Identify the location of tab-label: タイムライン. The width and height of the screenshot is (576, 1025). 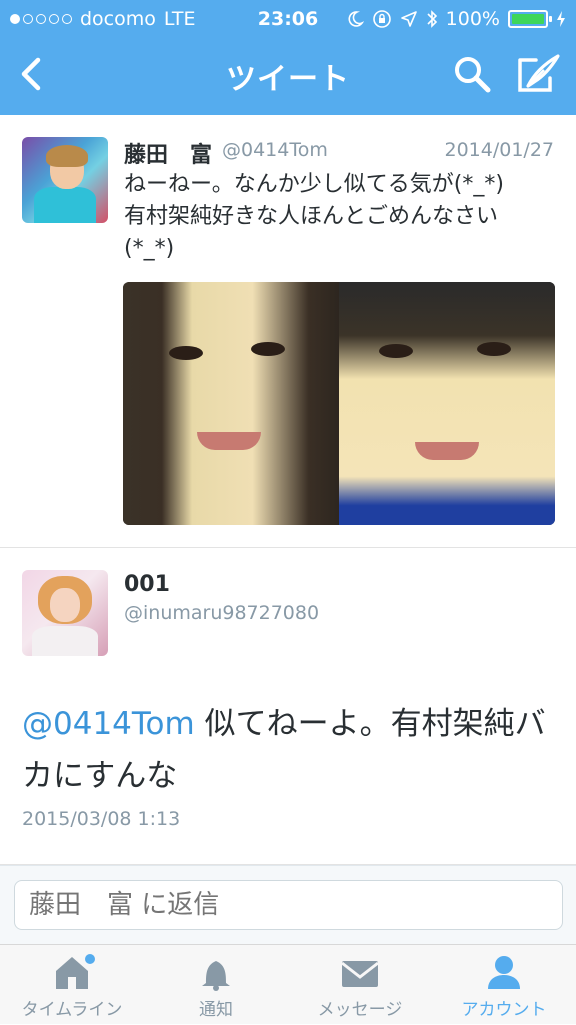
(72, 1010).